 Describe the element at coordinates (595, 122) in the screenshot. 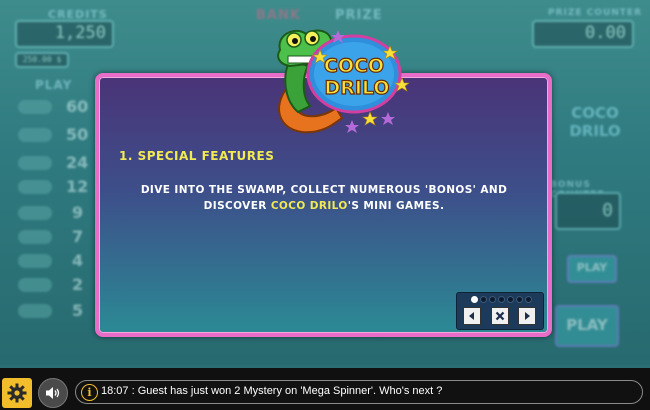

I see `background-logo: COCO DRILO` at that location.